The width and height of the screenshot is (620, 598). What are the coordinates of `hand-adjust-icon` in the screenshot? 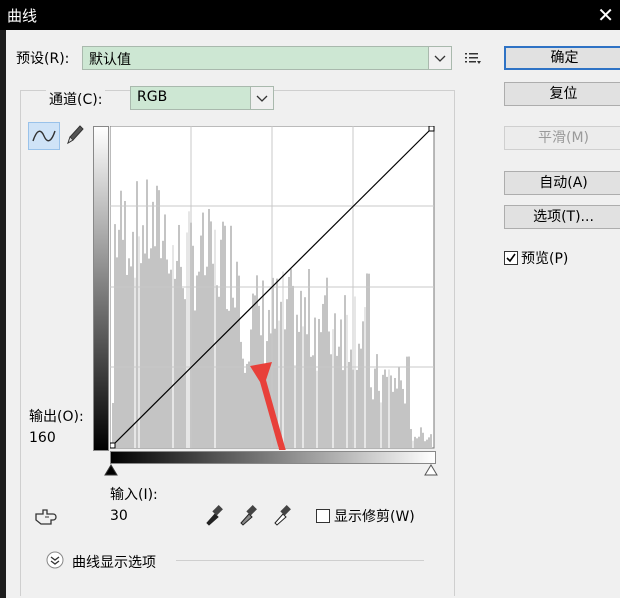 It's located at (47, 519).